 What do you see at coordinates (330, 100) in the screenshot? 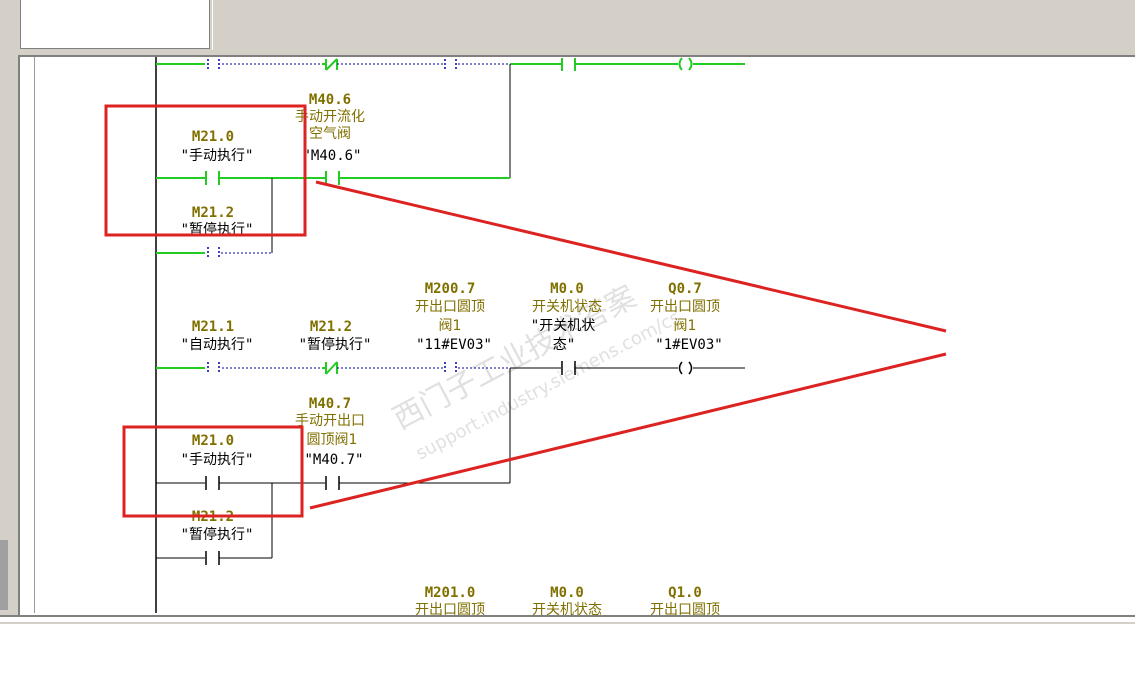
I see `contact-address: M40.6` at bounding box center [330, 100].